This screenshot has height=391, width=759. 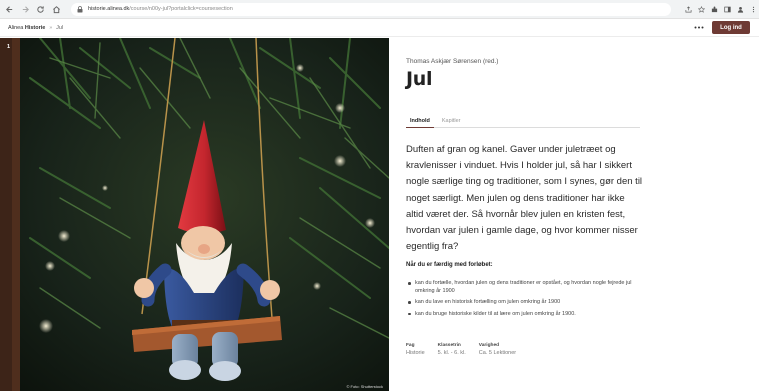 I want to click on breadcrumb-current: Jul, so click(x=60, y=27).